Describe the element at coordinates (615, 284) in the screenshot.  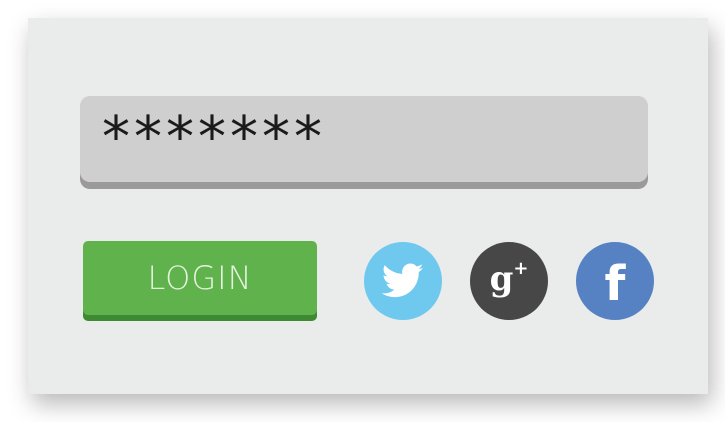
I see `facebook-icon: f` at that location.